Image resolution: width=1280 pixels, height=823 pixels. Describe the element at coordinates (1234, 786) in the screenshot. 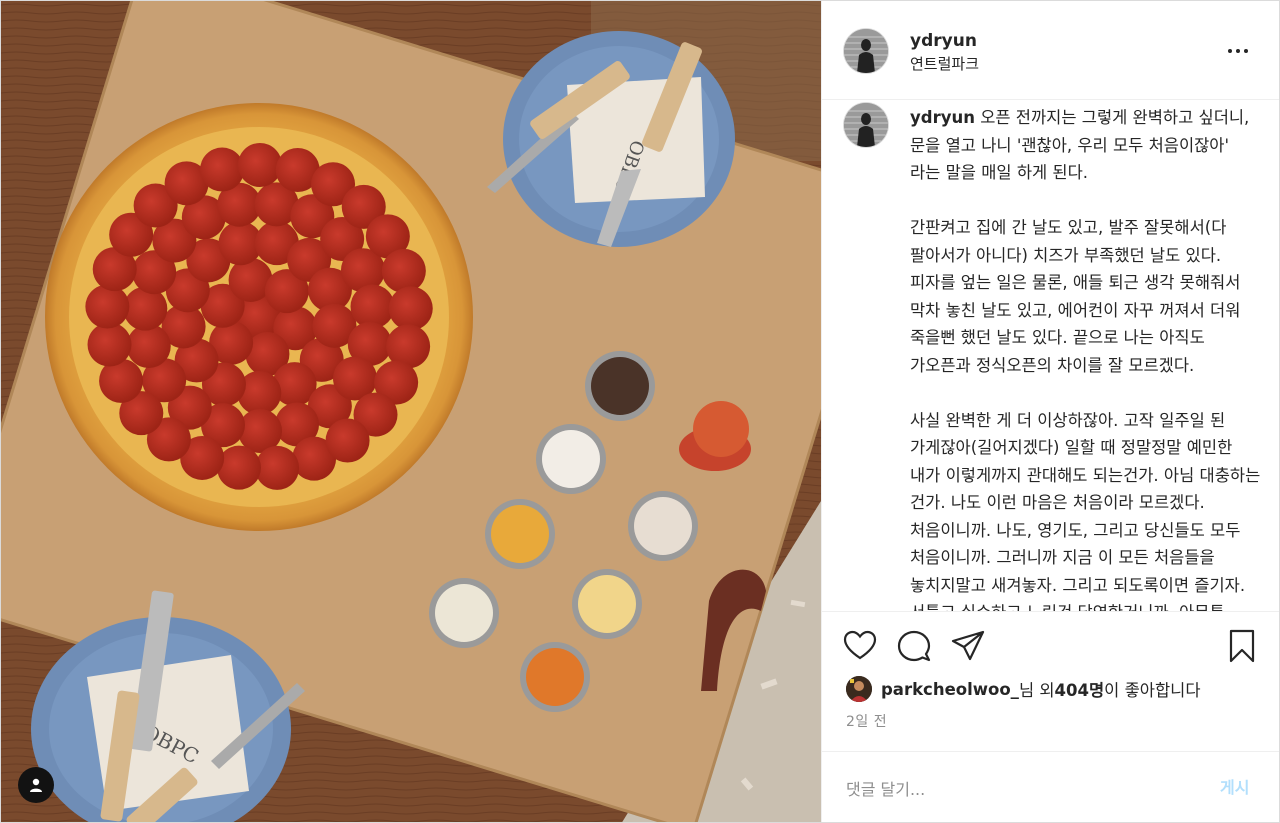

I see `post-comment-button: 게시` at that location.